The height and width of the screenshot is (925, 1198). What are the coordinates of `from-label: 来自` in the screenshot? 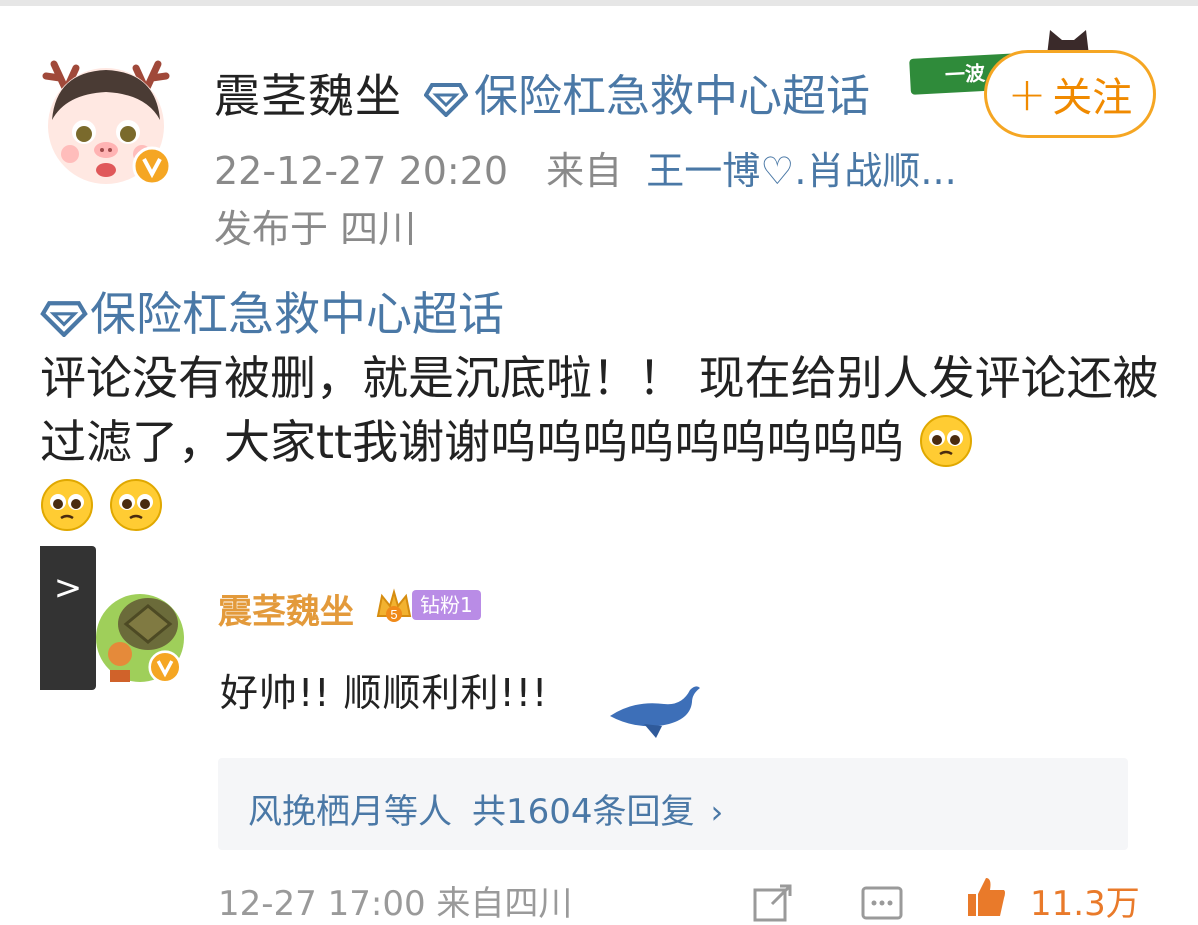 It's located at (584, 171).